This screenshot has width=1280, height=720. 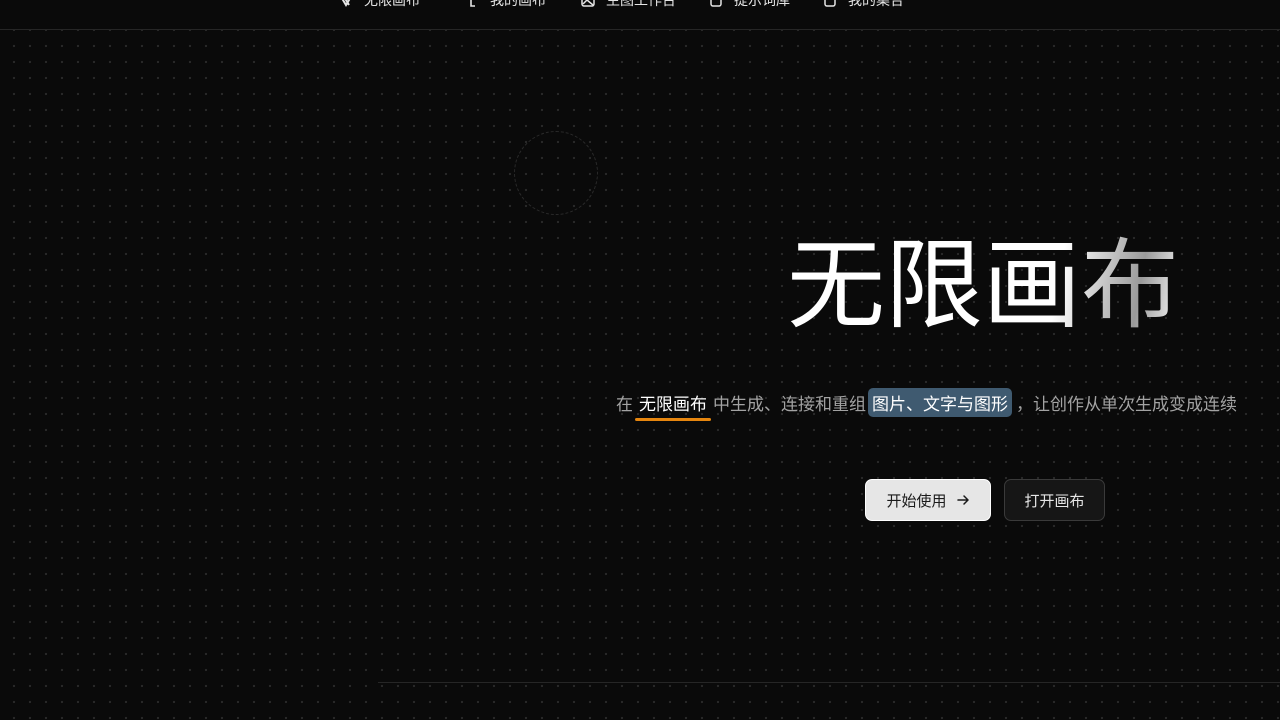 What do you see at coordinates (640, 15) in the screenshot?
I see `top-nav: 无限画布 我的画布 生图工作台 提示词库 我的集合` at bounding box center [640, 15].